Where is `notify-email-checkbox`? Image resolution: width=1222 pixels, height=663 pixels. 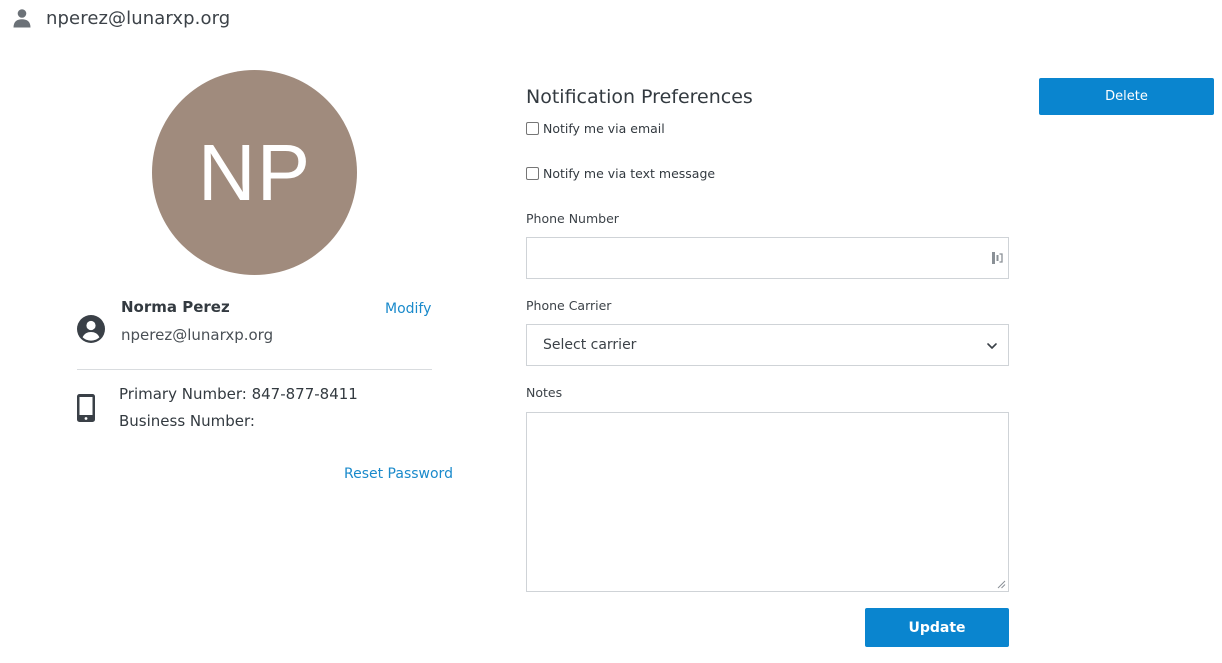
notify-email-checkbox is located at coordinates (532, 128).